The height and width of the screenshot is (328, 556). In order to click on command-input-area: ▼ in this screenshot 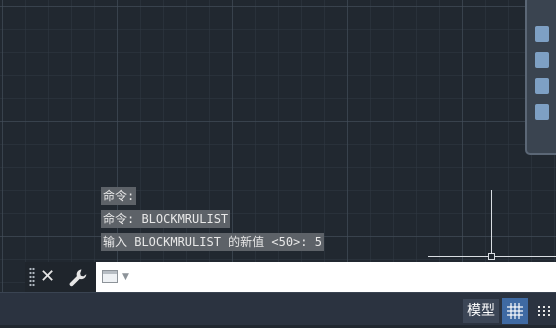, I will do `click(326, 277)`.